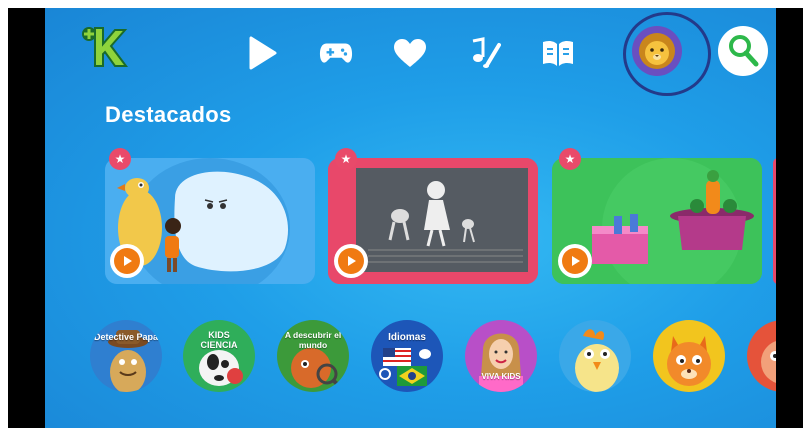 The height and width of the screenshot is (433, 803). I want to click on channel-partial, so click(761, 356).